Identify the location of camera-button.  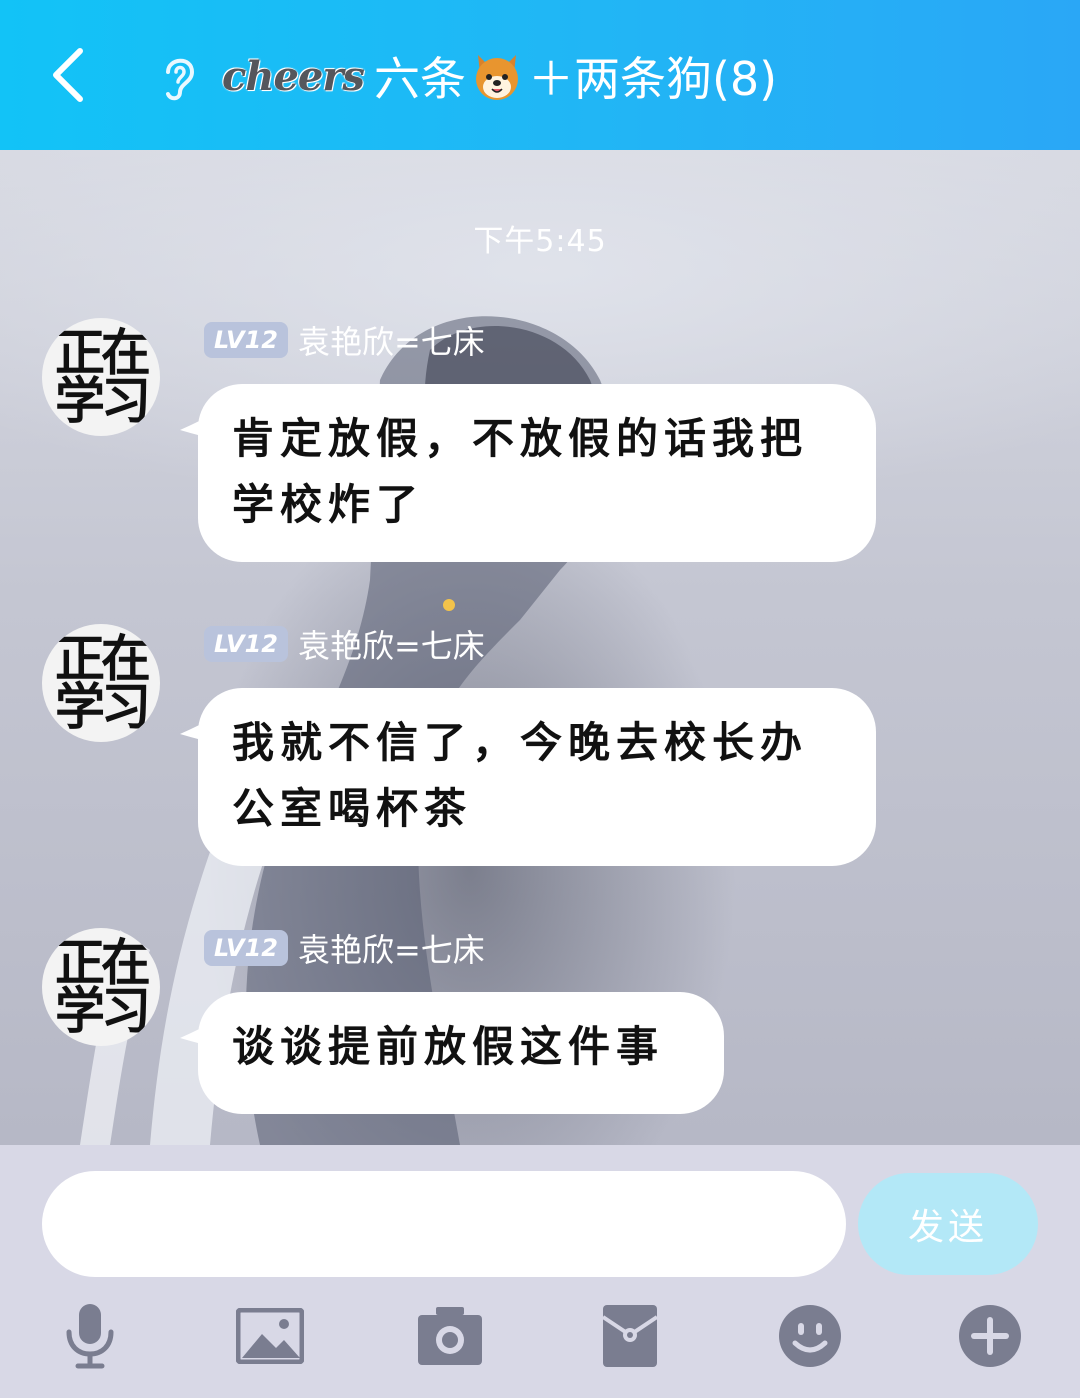
(450, 1336).